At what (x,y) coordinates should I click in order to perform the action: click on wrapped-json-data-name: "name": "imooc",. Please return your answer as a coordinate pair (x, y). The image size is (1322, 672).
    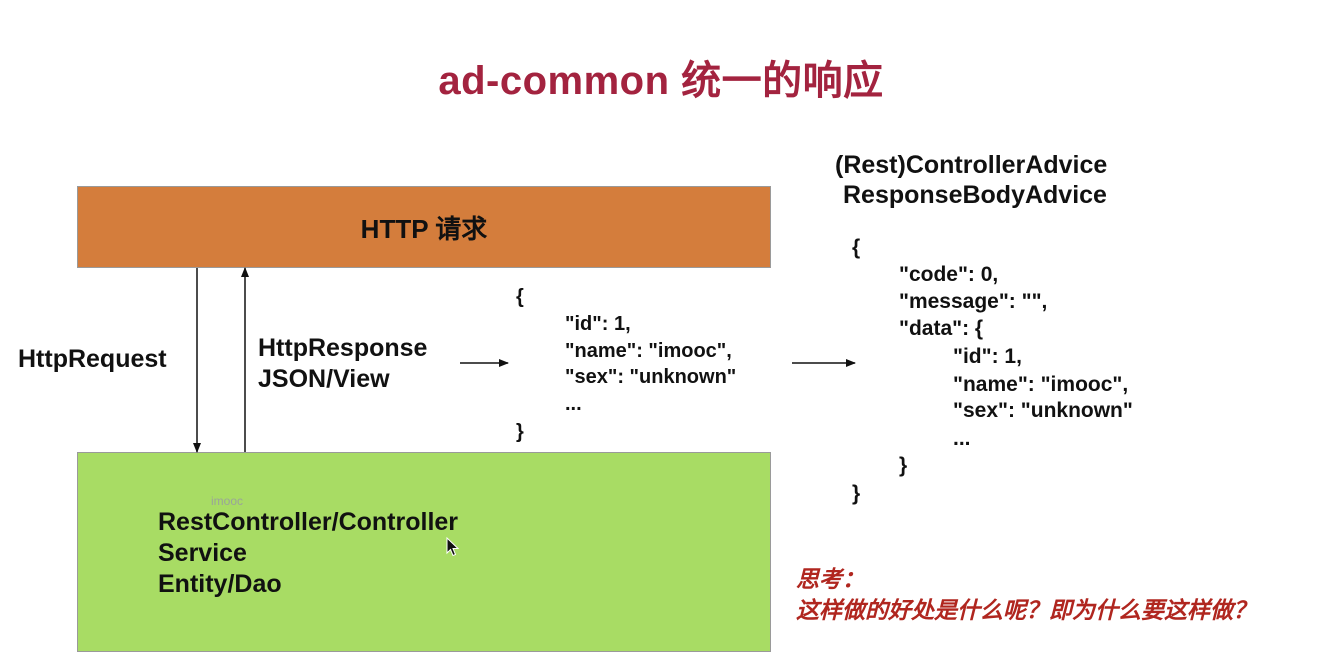
    Looking at the image, I should click on (1041, 384).